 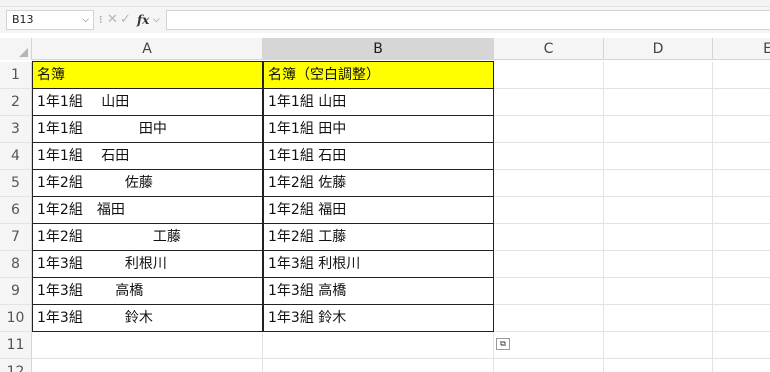 I want to click on cell-e11, so click(x=741, y=345).